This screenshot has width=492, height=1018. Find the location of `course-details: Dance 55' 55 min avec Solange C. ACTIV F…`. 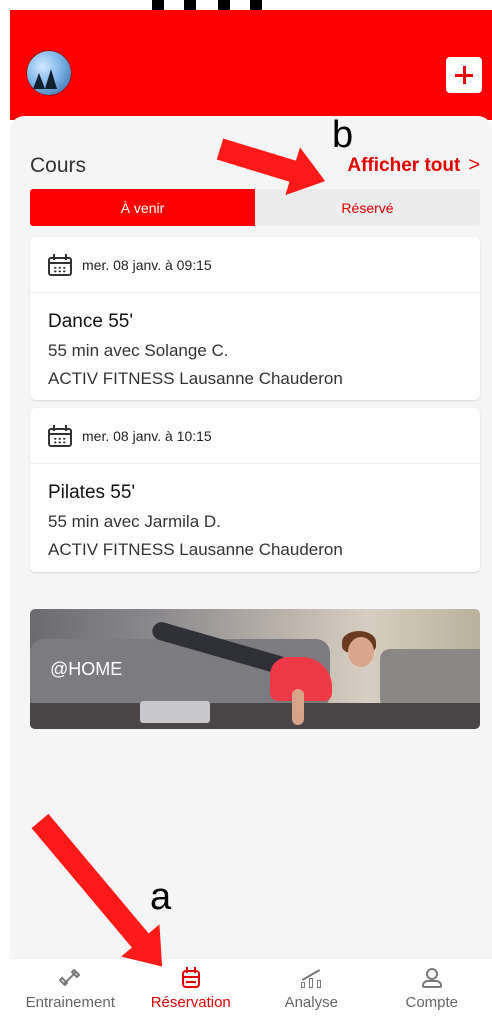

course-details: Dance 55' 55 min avec Solange C. ACTIV F… is located at coordinates (255, 341).